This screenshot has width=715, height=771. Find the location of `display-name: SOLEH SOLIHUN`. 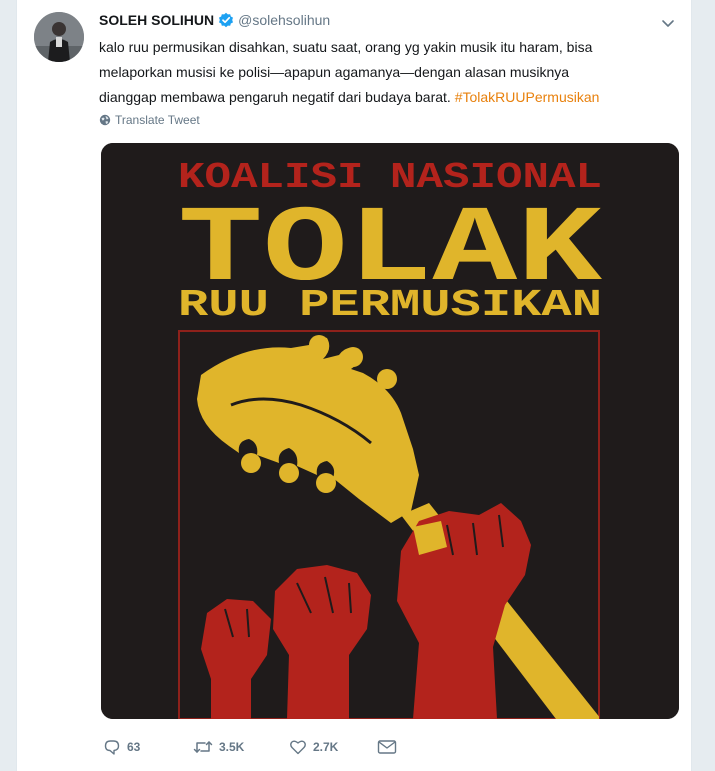

display-name: SOLEH SOLIHUN is located at coordinates (156, 20).